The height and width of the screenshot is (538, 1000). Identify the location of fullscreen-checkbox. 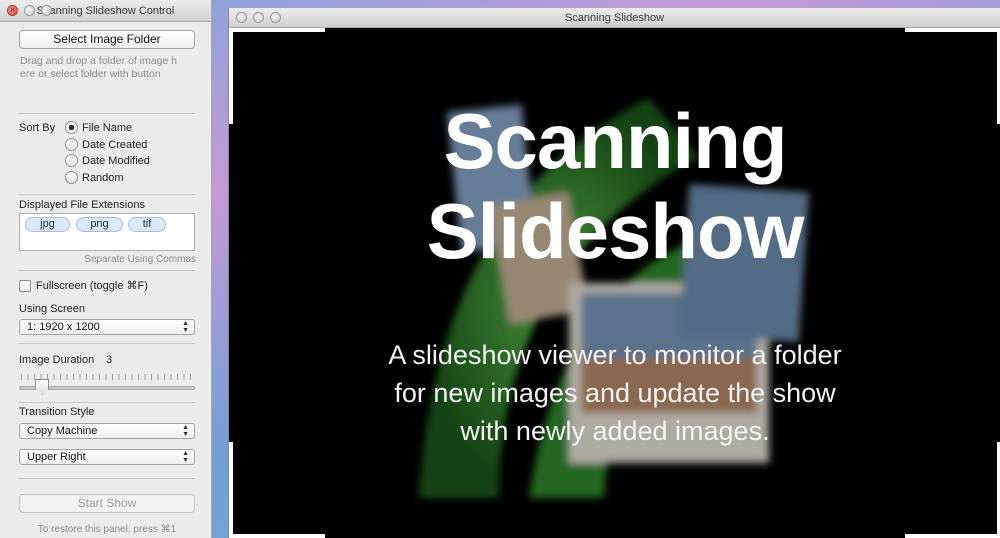
(25, 285).